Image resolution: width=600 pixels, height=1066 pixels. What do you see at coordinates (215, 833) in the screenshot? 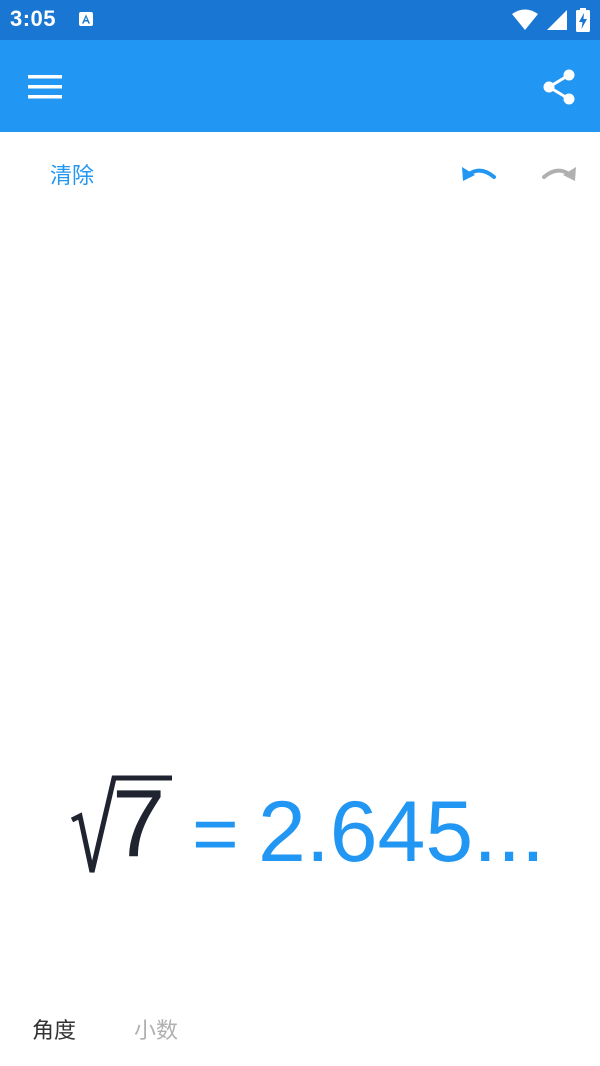
I see `equals-sign: =` at bounding box center [215, 833].